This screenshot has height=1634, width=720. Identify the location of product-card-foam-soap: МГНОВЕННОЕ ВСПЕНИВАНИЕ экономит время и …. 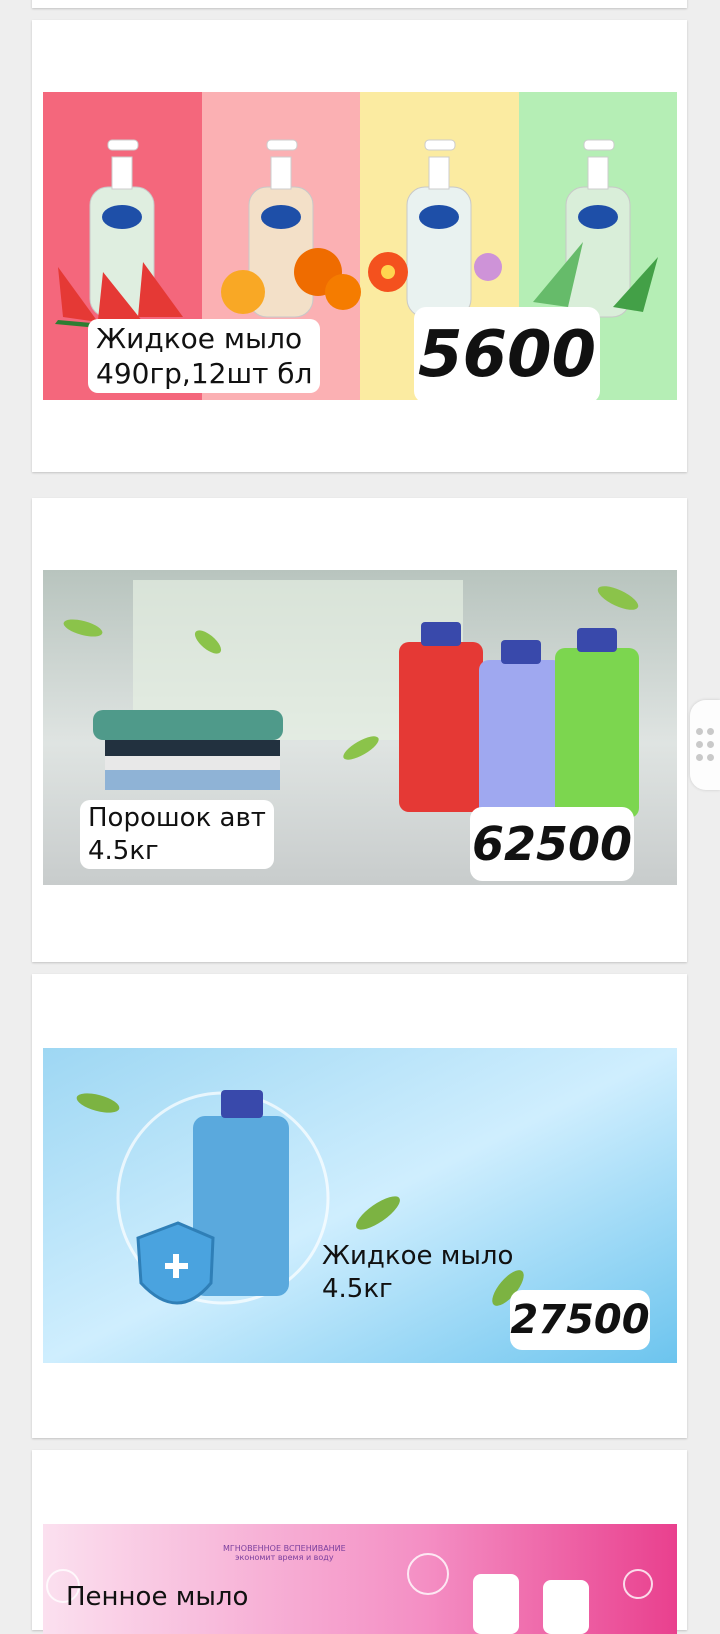
(359, 1542).